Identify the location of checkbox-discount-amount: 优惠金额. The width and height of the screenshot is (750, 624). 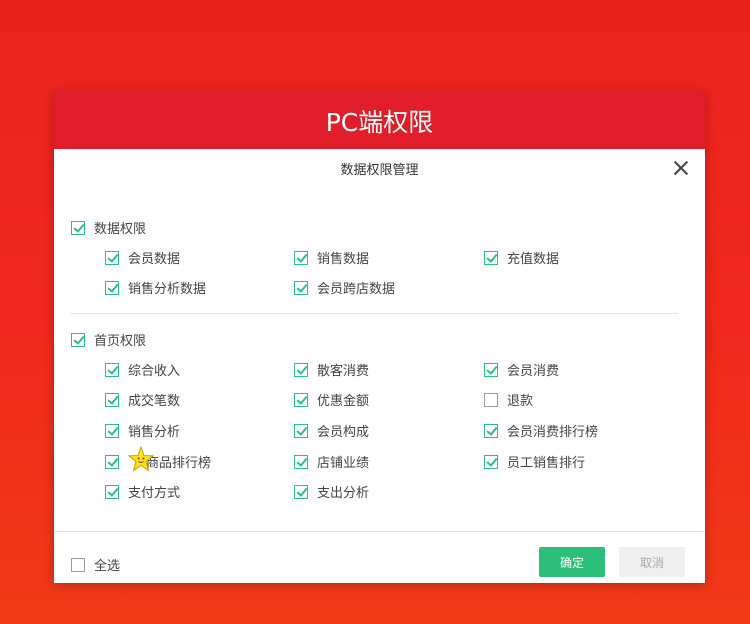
(331, 399).